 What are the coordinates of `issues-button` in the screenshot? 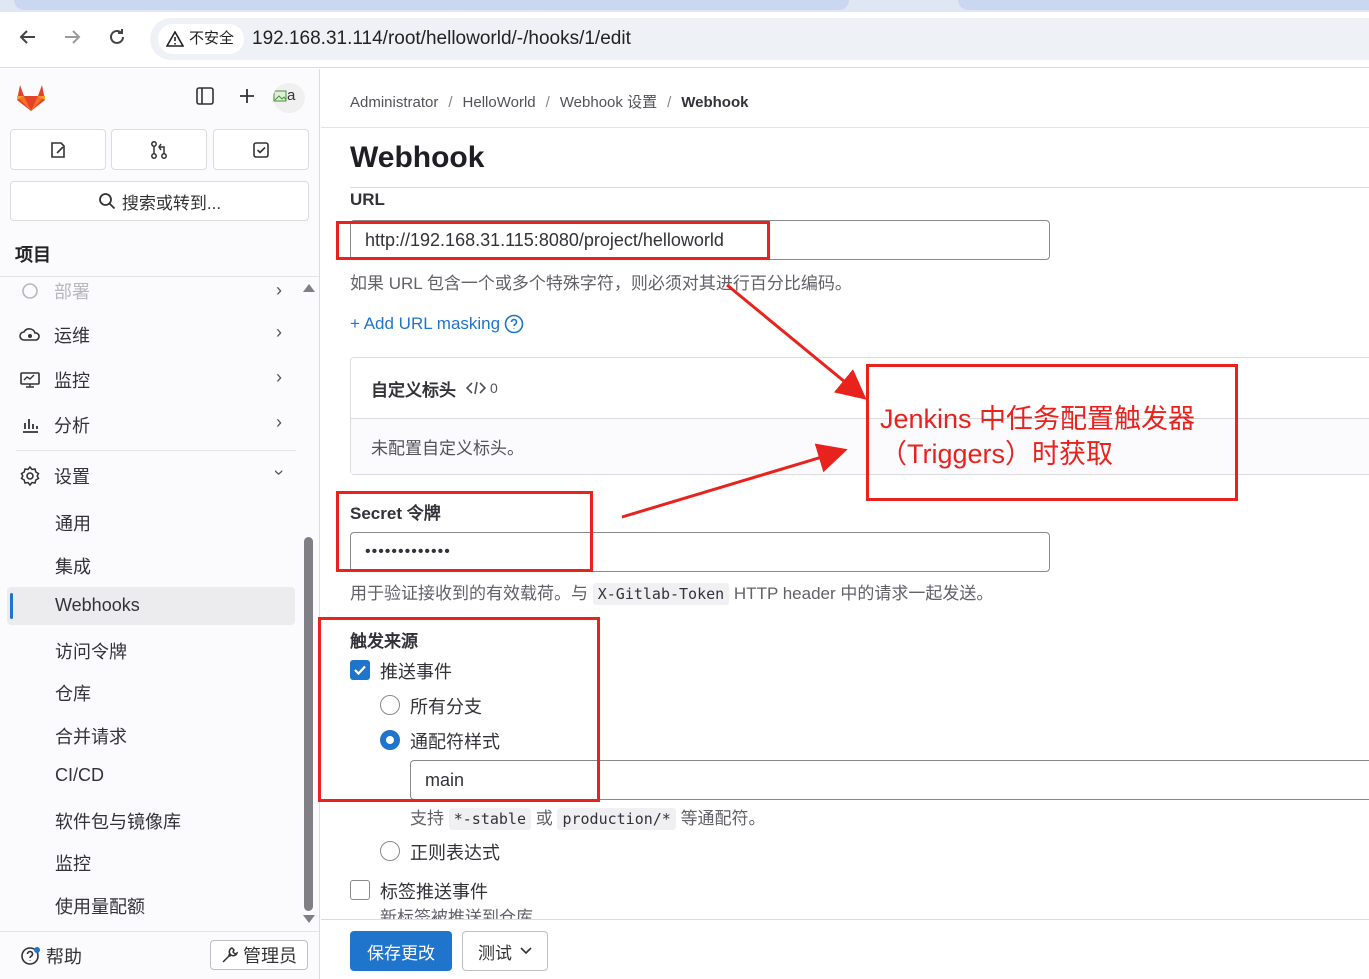 It's located at (58, 149).